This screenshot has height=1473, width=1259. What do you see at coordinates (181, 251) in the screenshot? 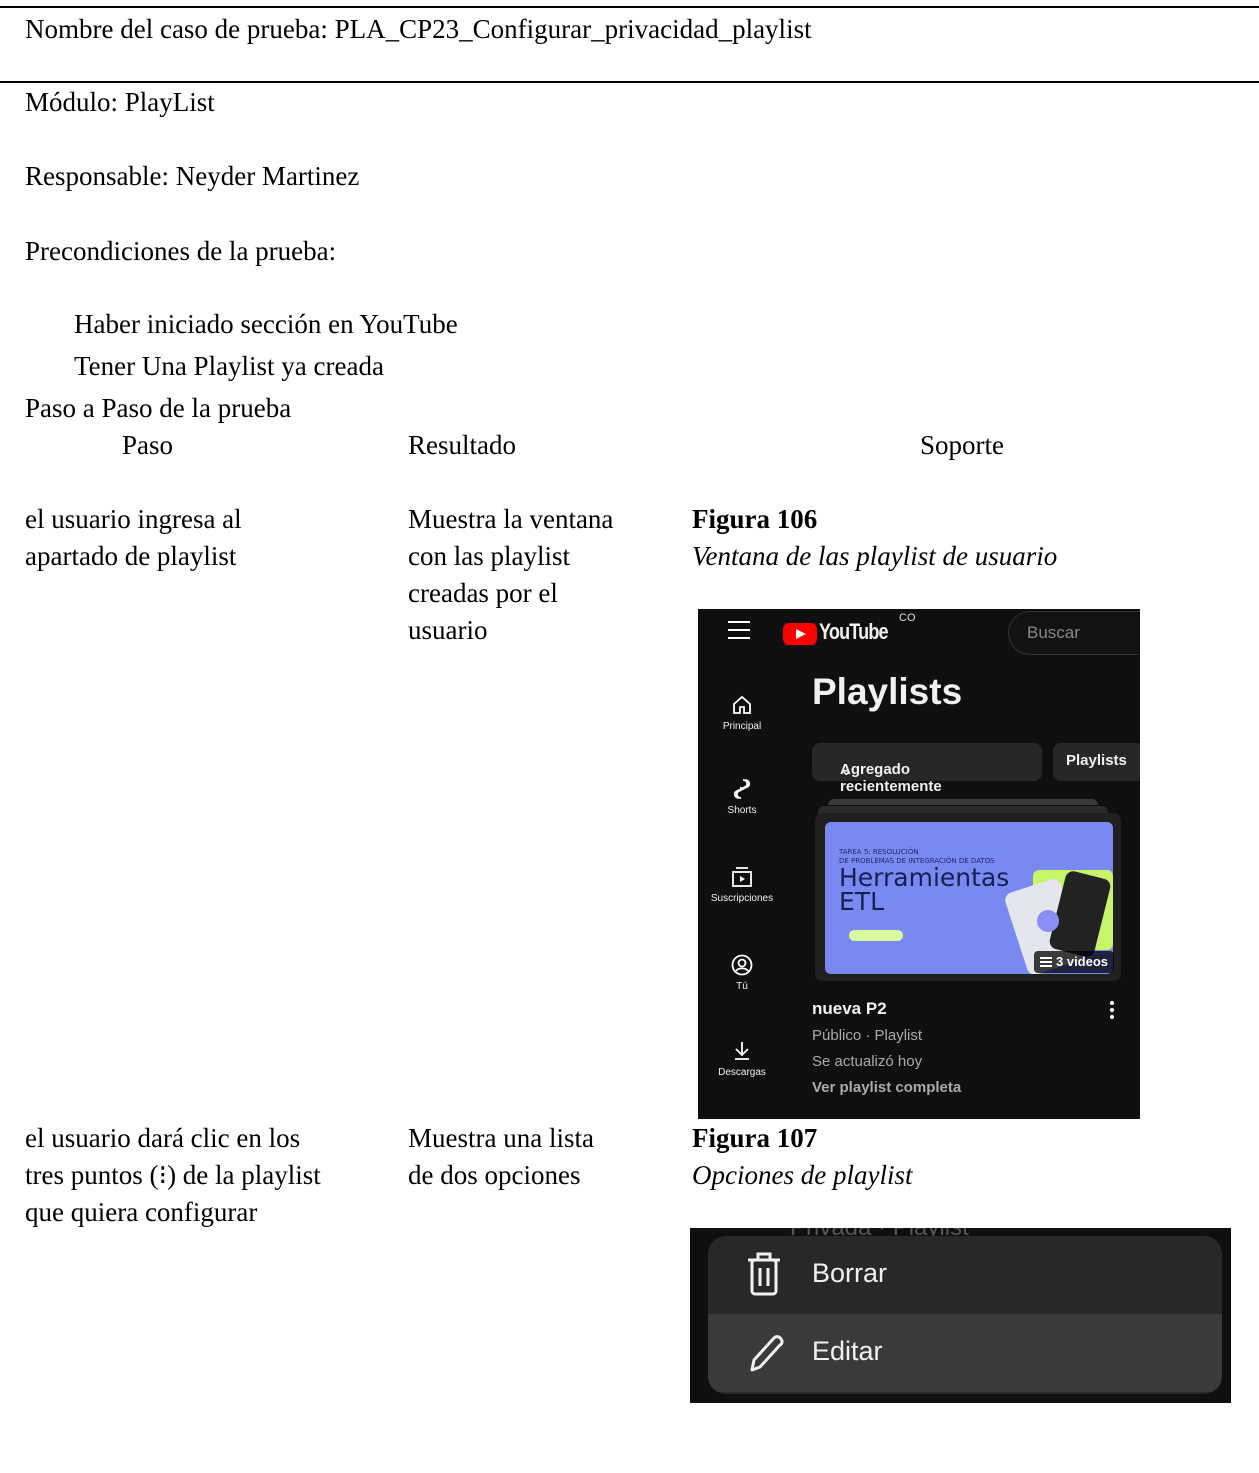
I see `preconditions-title: Precondiciones de la prueba:` at bounding box center [181, 251].